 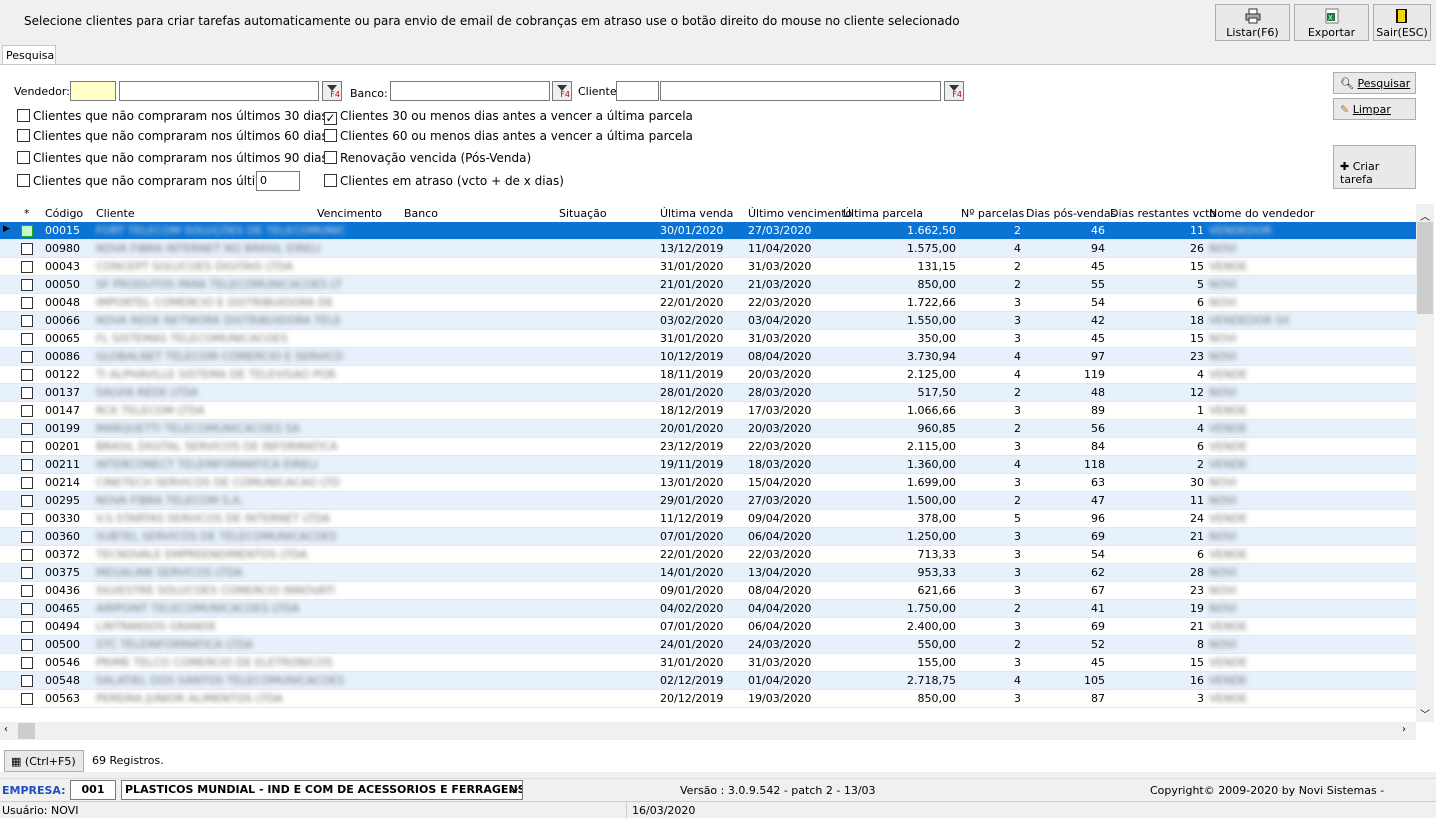 What do you see at coordinates (1425, 713) in the screenshot?
I see `scroll-down-icon: ﹀` at bounding box center [1425, 713].